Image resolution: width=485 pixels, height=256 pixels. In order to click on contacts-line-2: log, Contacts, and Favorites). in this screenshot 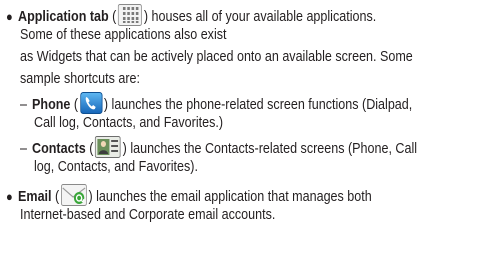, I will do `click(116, 167)`.